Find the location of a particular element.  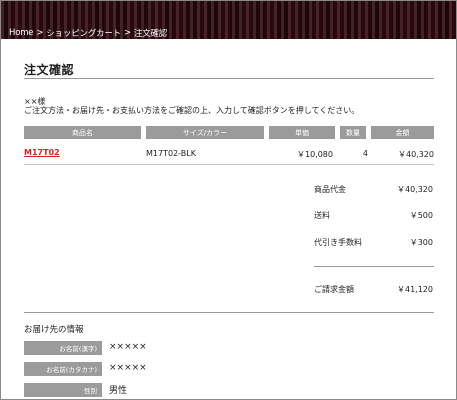

shipping-fee-value: ￥500 is located at coordinates (421, 215).